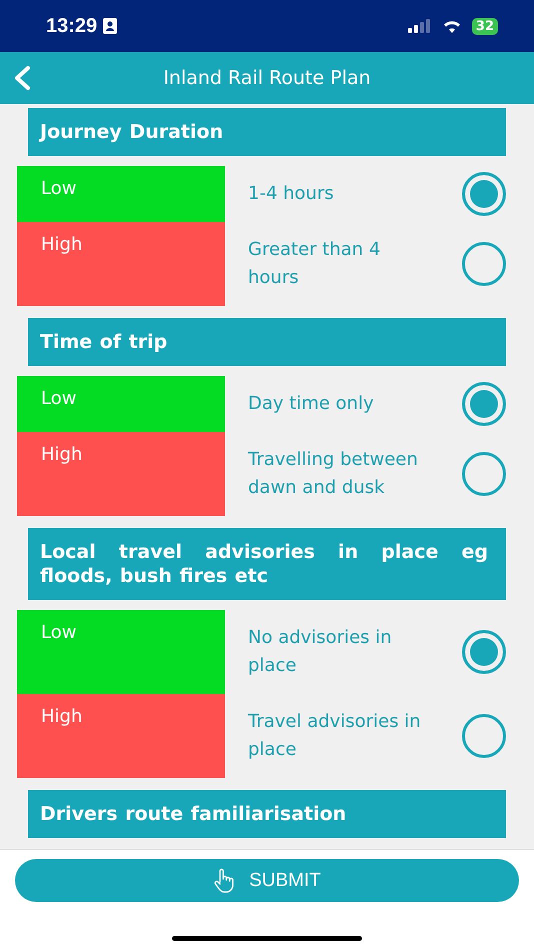  I want to click on option-label: Travelling between dawn and dusk, so click(333, 474).